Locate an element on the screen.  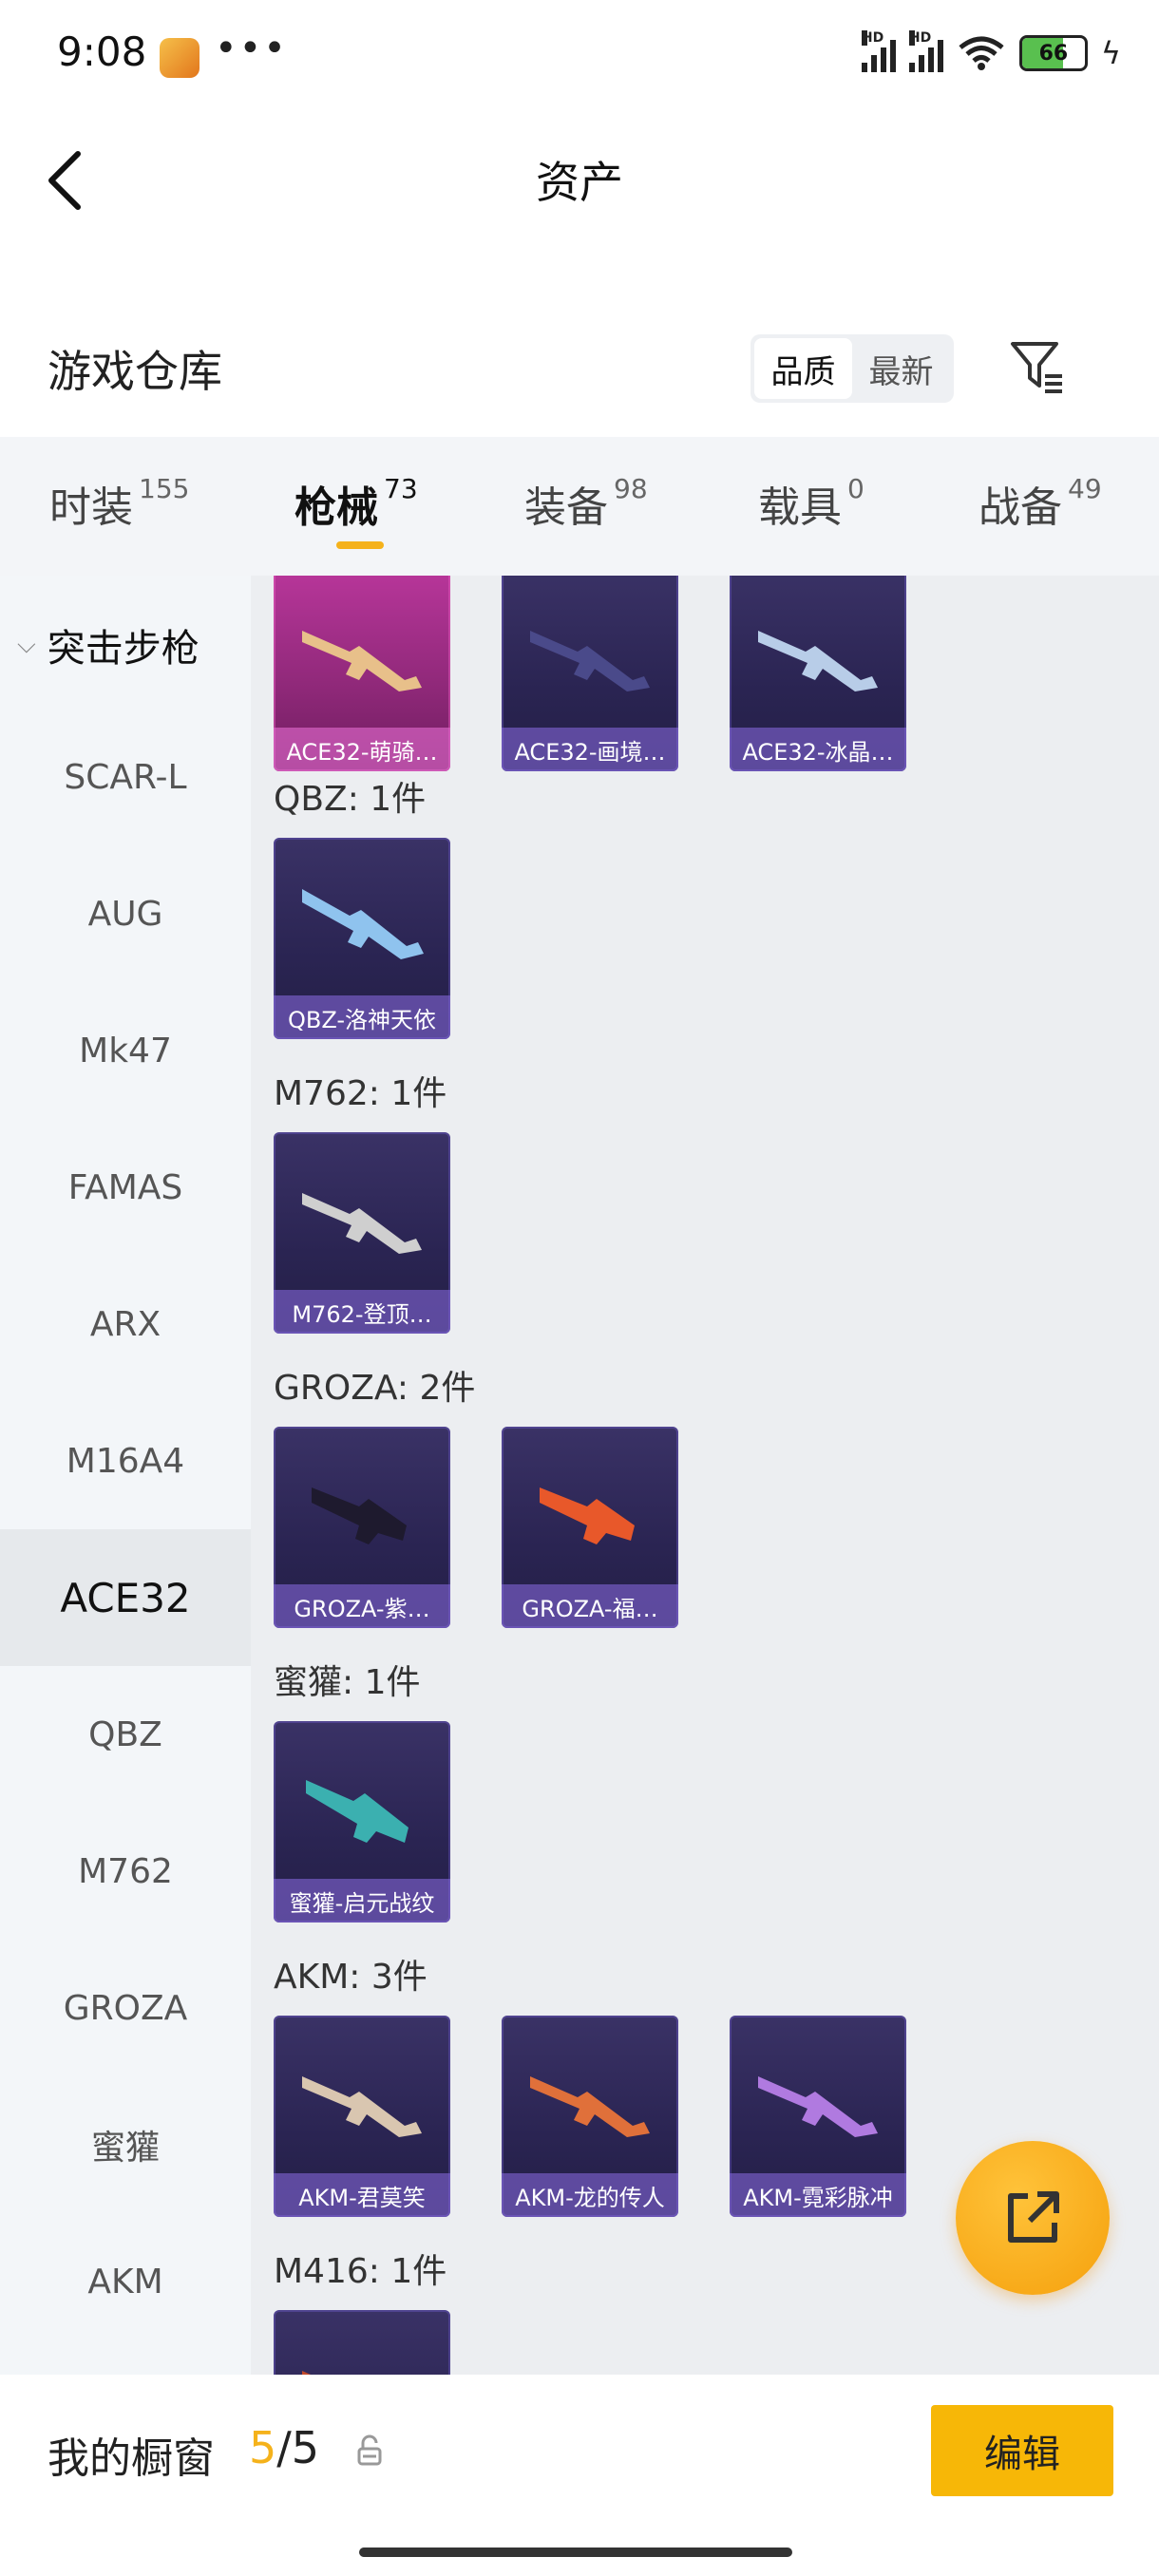
sidebar-item-aug: AUG is located at coordinates (125, 913).